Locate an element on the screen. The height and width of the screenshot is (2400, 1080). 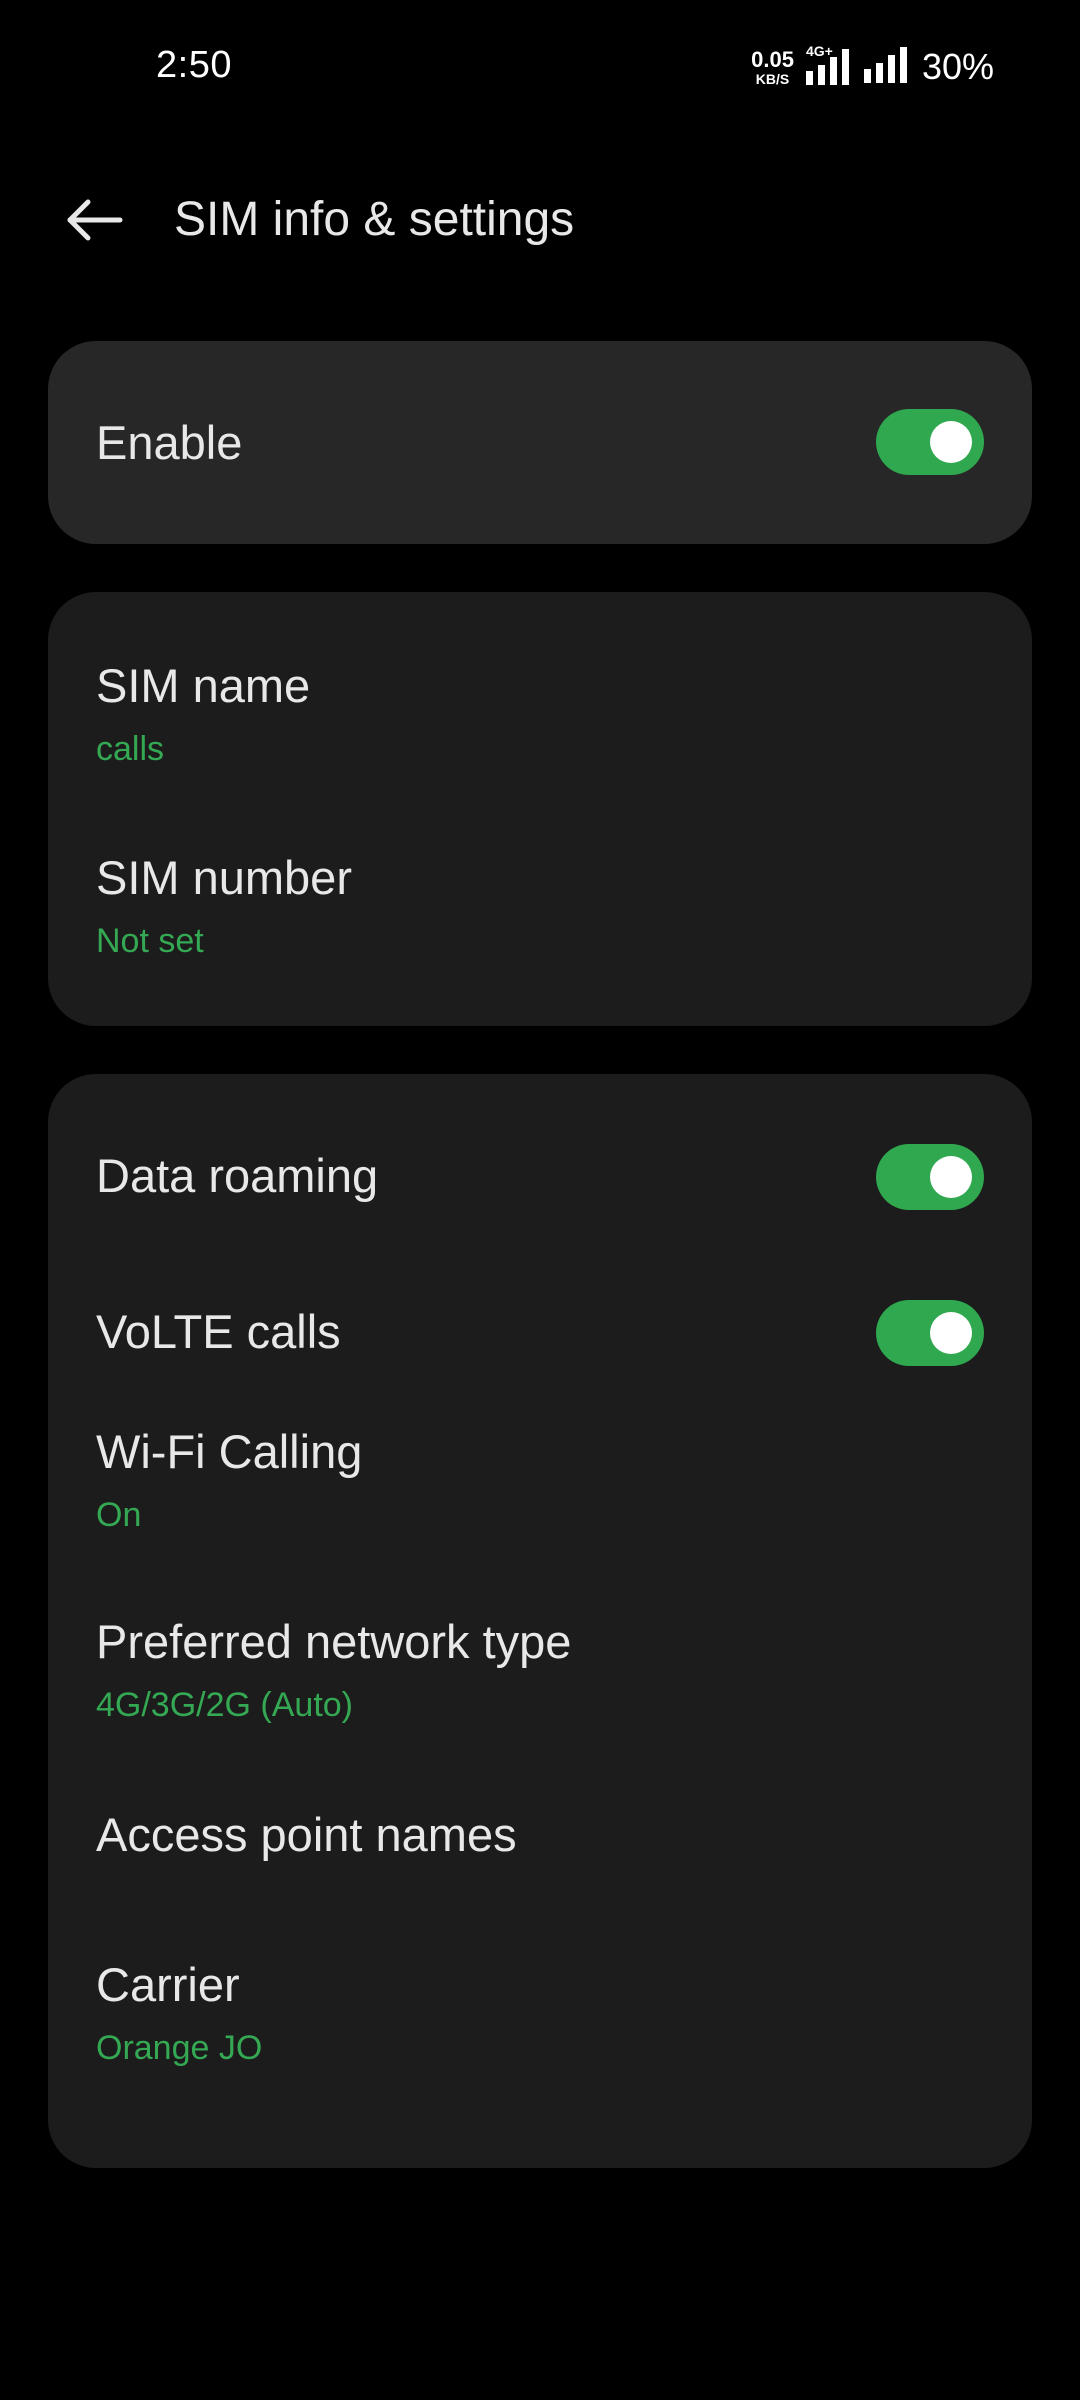
access-point-names-row: Access point names is located at coordinates (540, 1832).